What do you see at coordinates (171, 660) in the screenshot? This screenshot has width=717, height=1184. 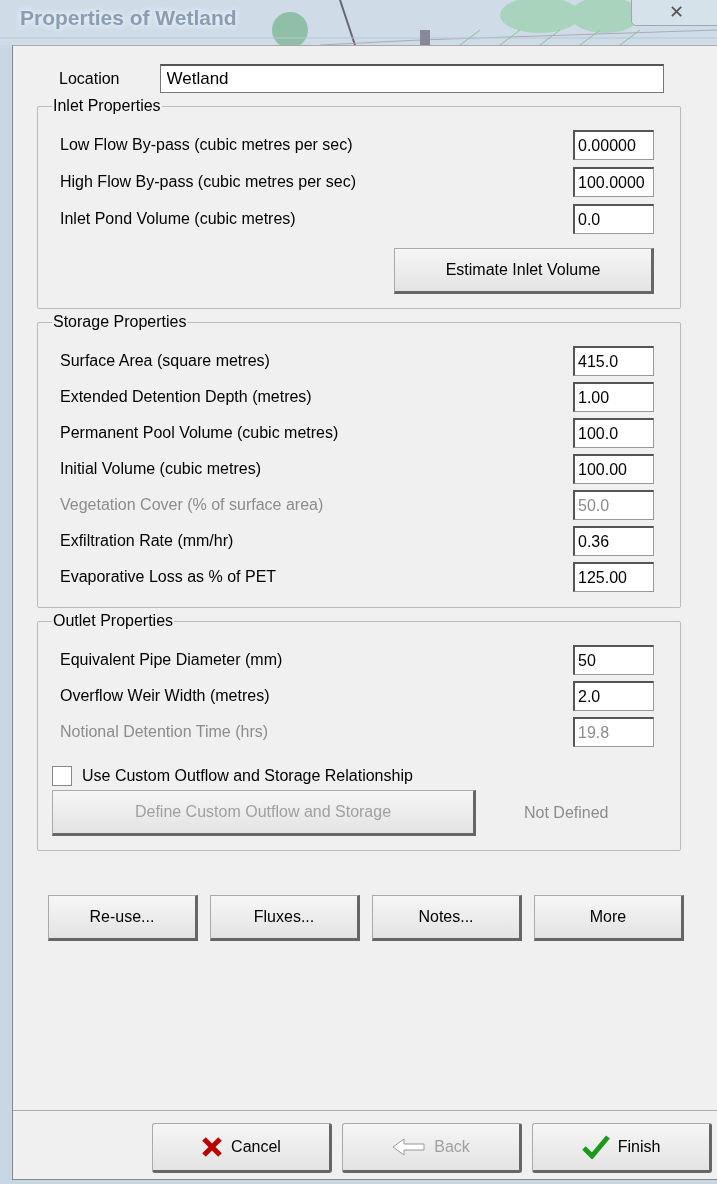 I see `field-label: Equivalent Pipe Diameter (mm)` at bounding box center [171, 660].